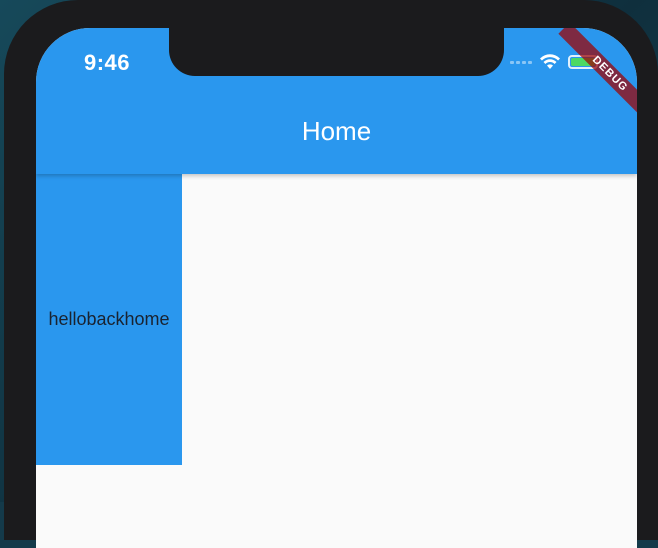  I want to click on cellular-signal-icon, so click(521, 62).